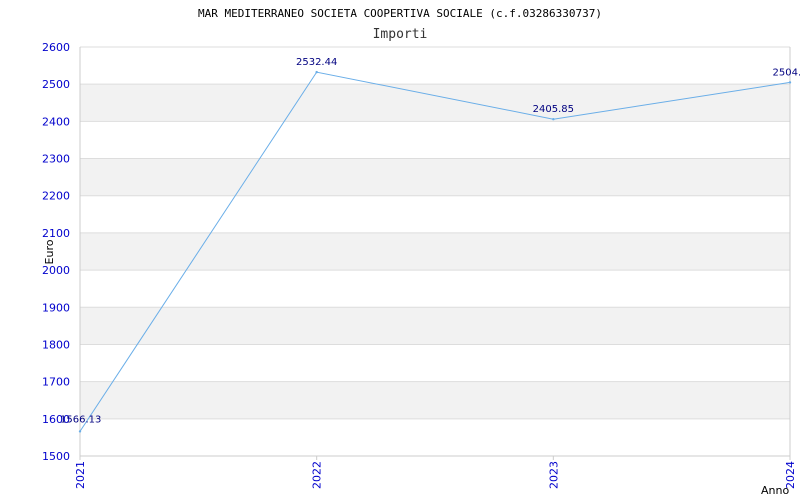 This screenshot has width=800, height=500. I want to click on data-label: 2504.8, so click(786, 72).